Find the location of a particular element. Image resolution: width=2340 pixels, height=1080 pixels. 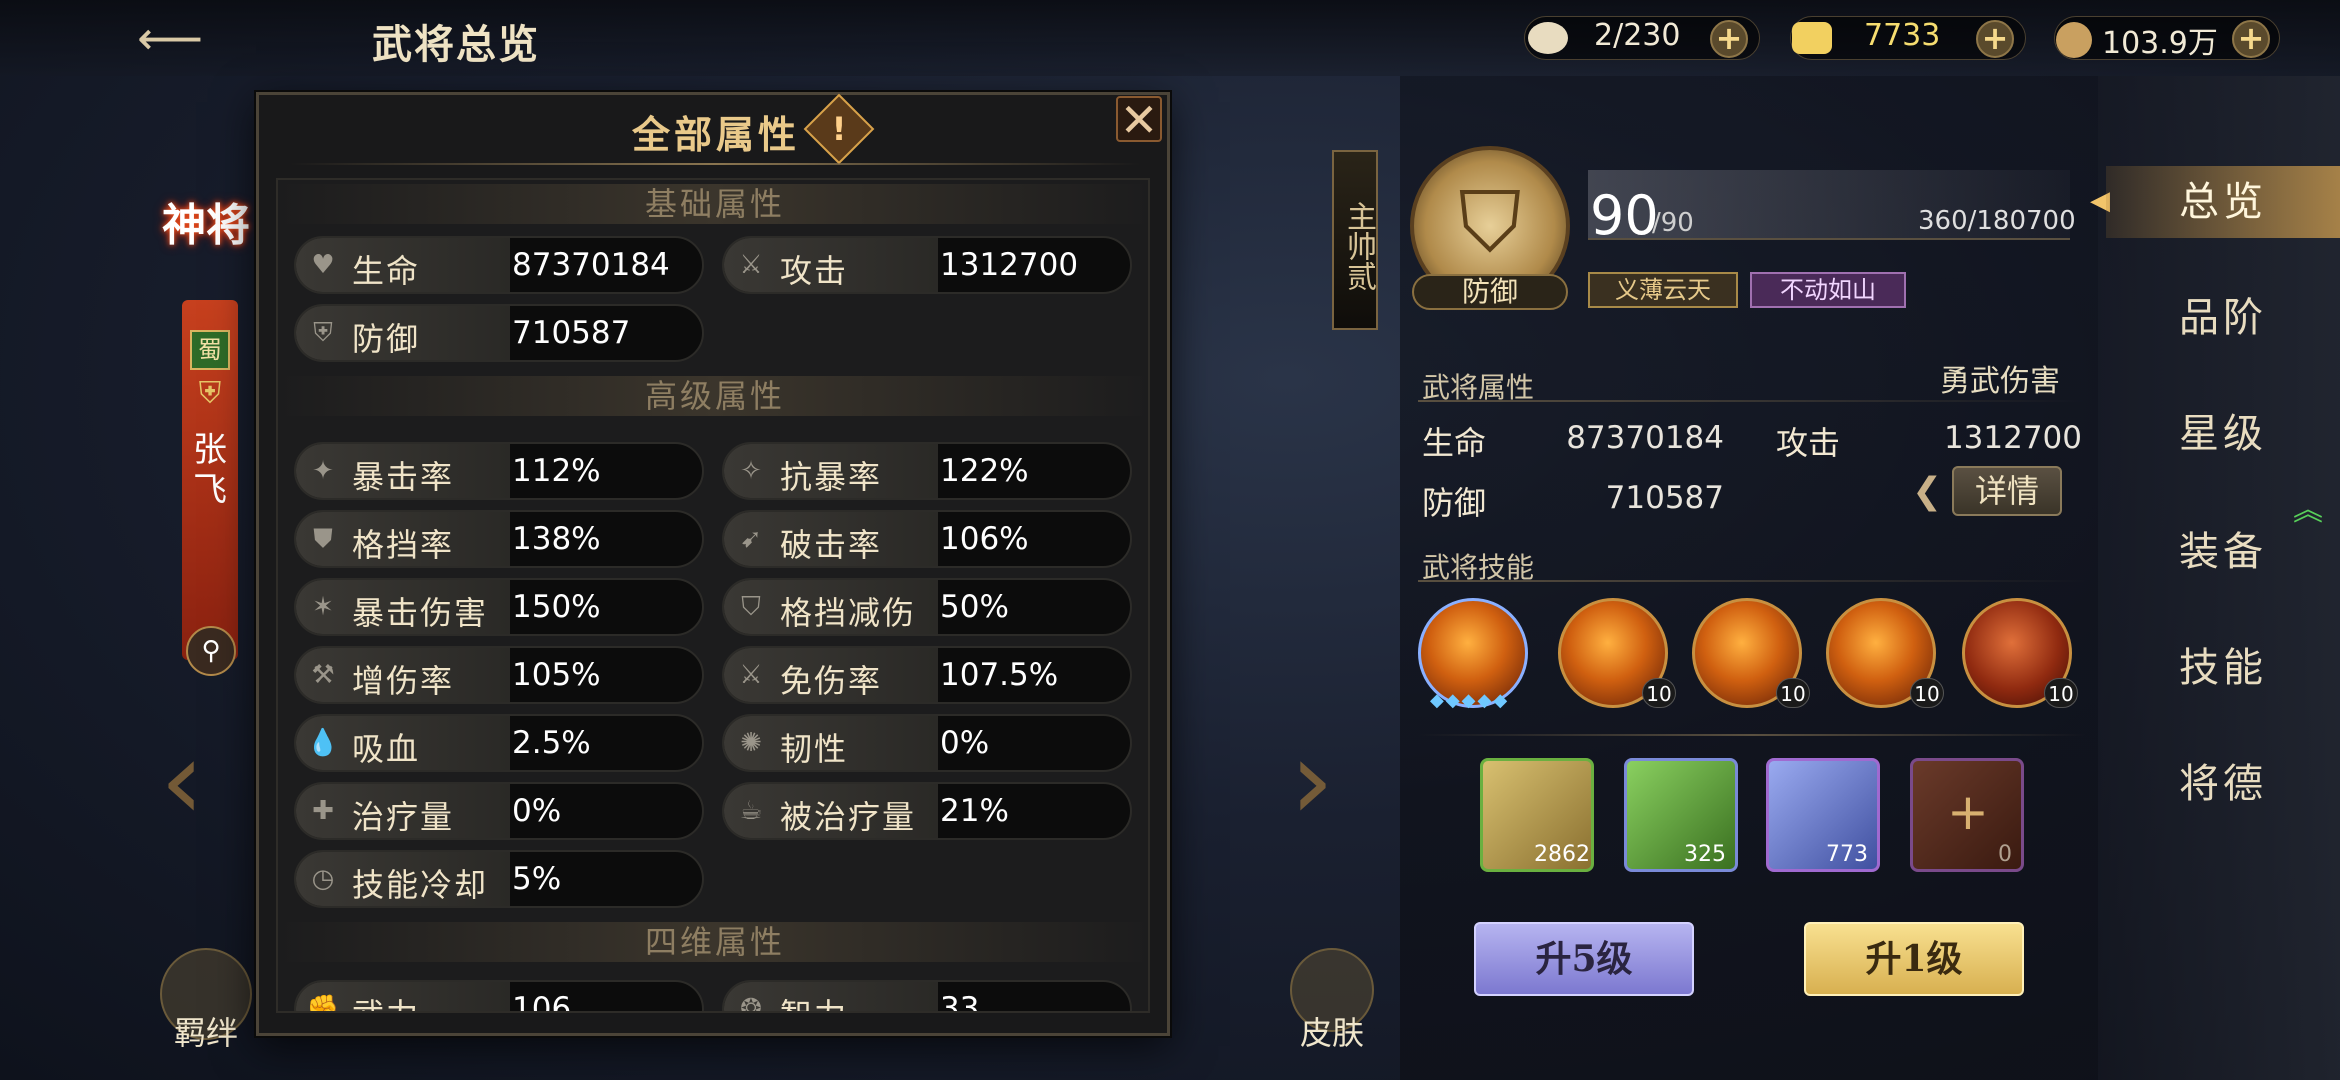

gold-value: 7733 is located at coordinates (1902, 35).